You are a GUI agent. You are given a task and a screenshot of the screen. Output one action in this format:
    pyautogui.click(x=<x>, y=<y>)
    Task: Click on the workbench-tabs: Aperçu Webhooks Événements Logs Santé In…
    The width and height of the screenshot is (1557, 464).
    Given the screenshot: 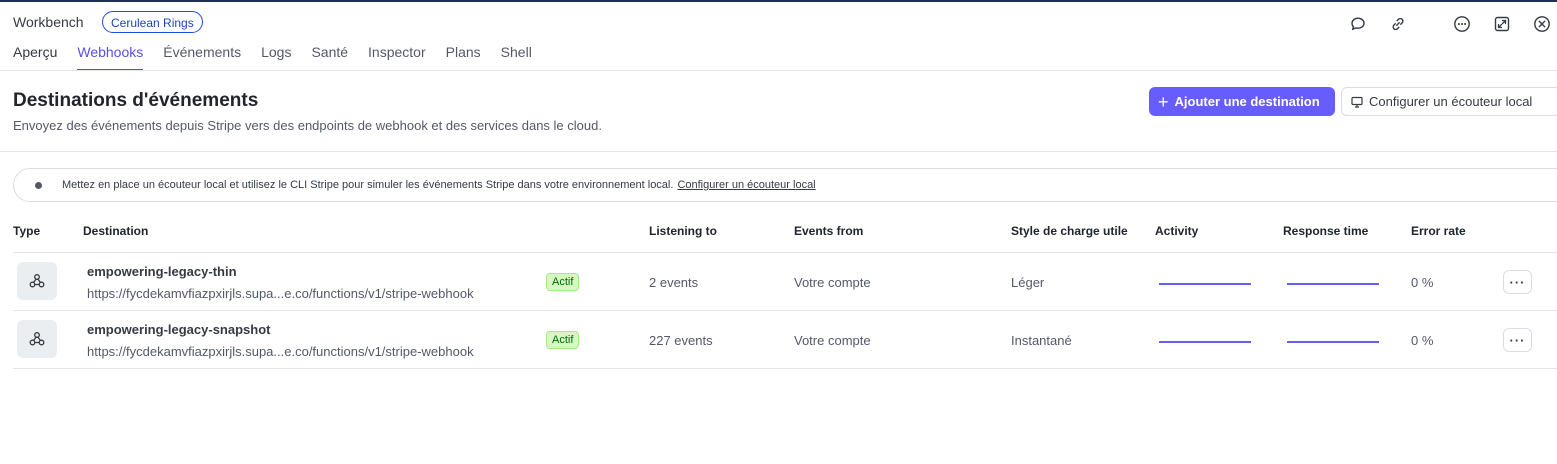 What is the action you would take?
    pyautogui.click(x=282, y=57)
    